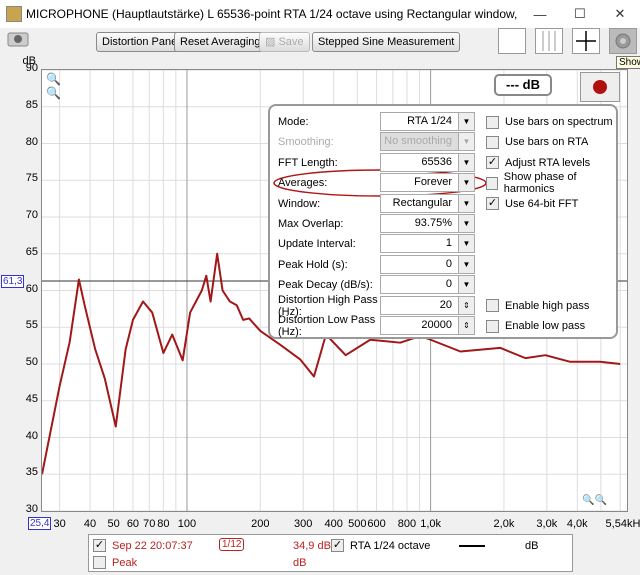 The image size is (640, 575). Describe the element at coordinates (427, 142) in the screenshot. I see `setting-dropdown: No smoothing ▼` at that location.